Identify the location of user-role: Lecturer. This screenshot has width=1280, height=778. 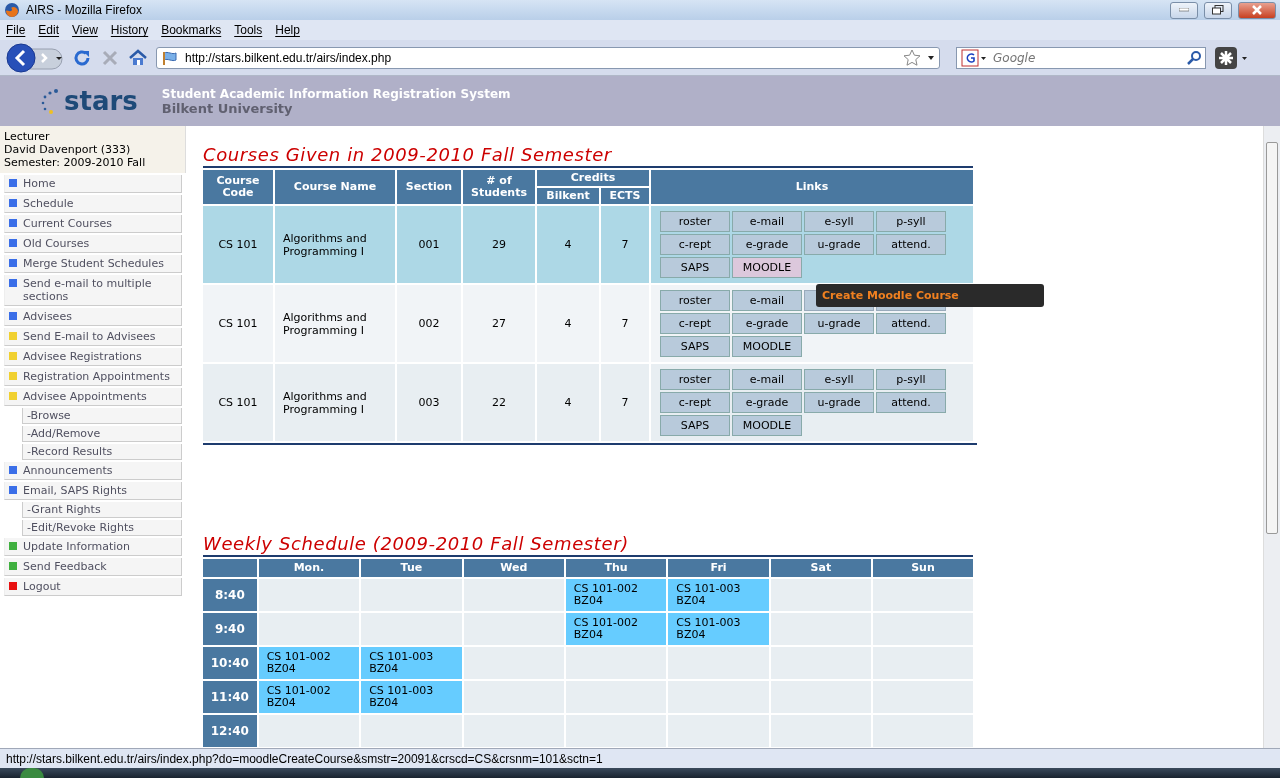
(27, 136).